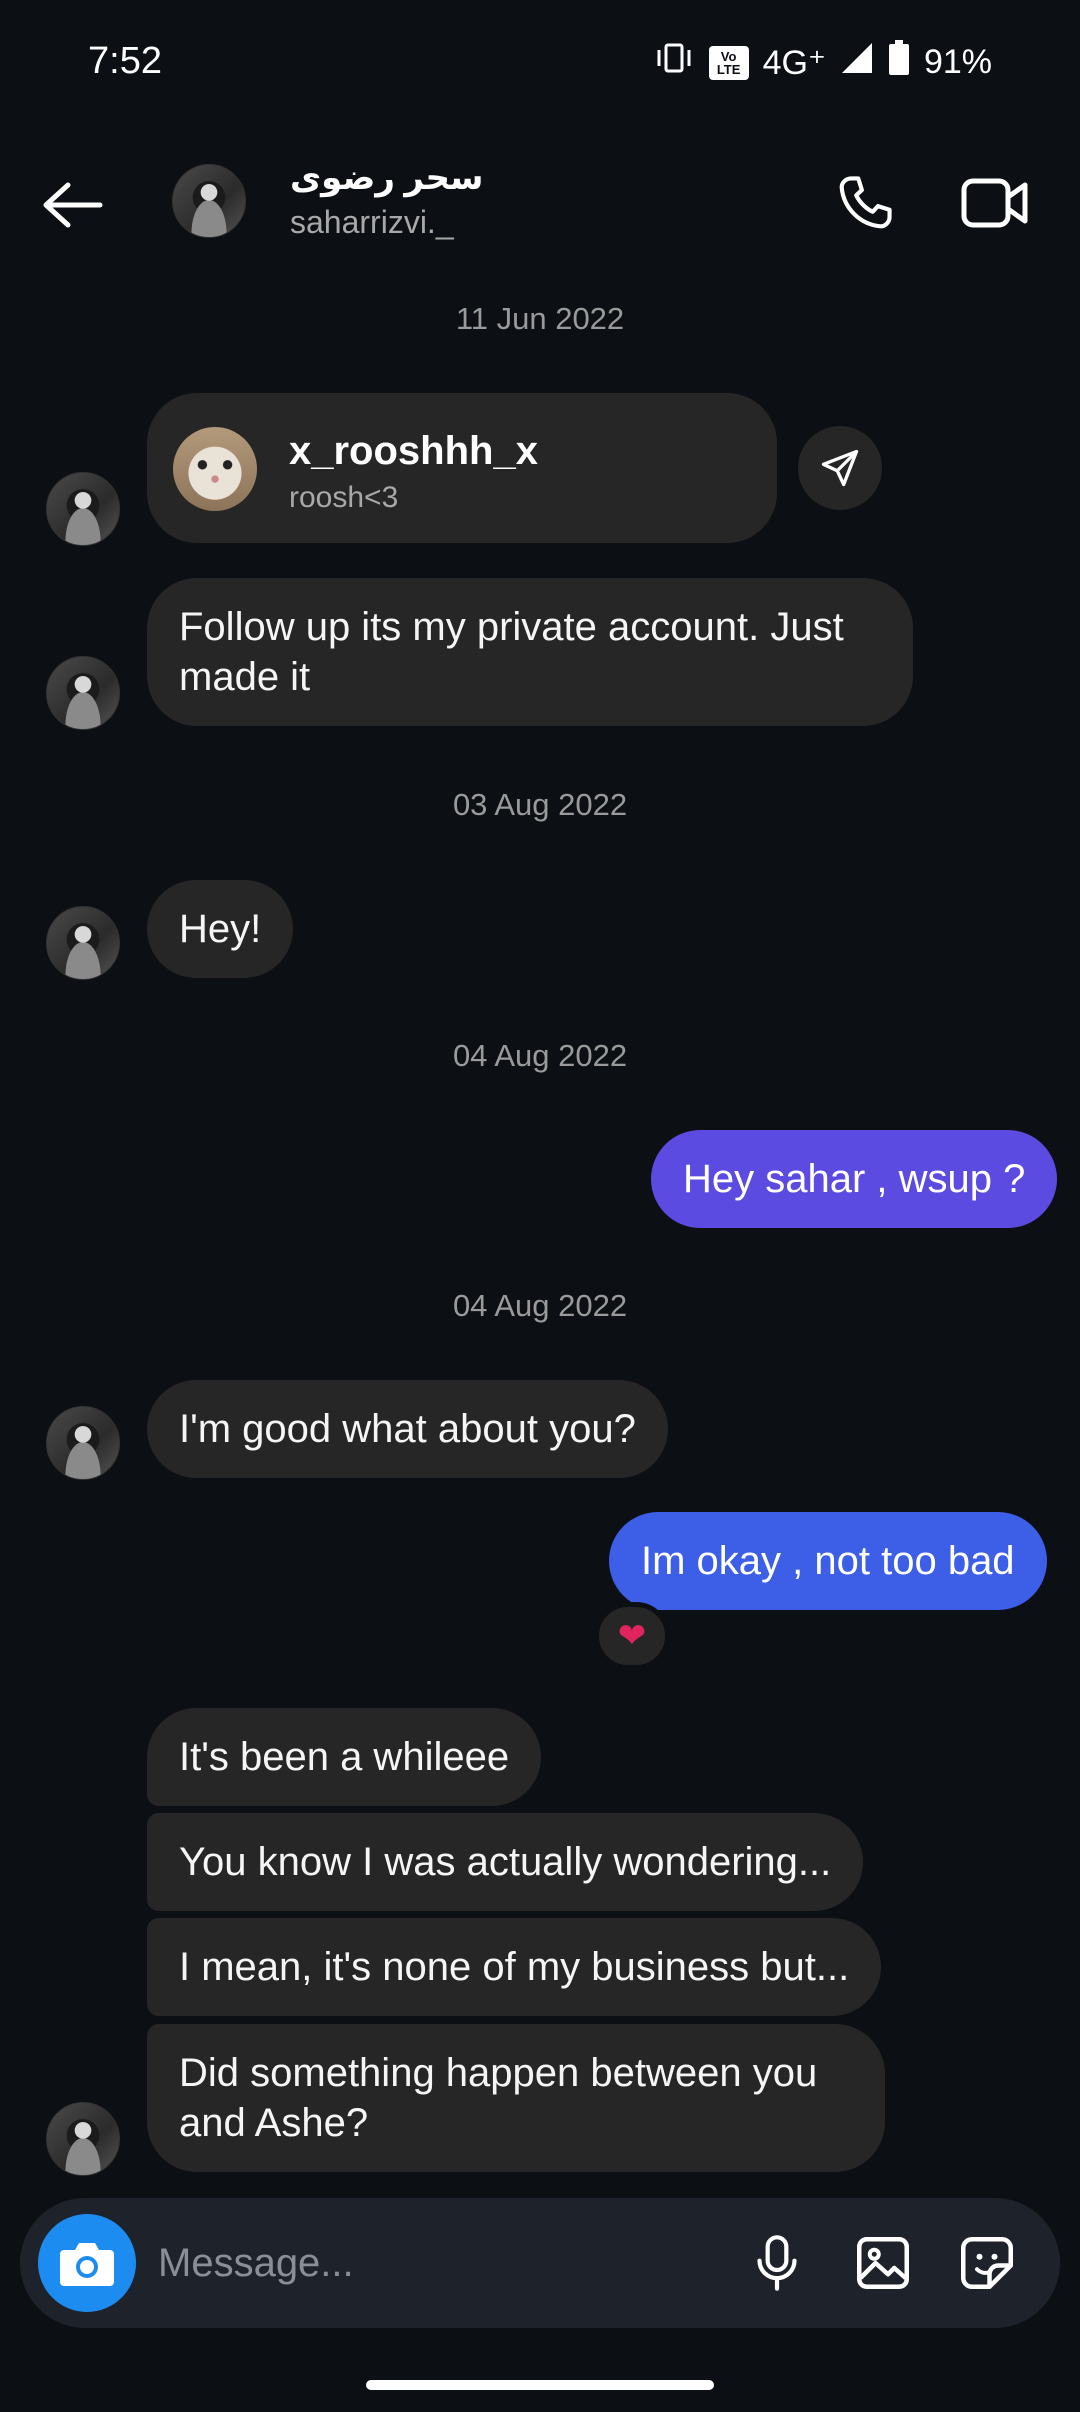  I want to click on microphone-icon, so click(777, 2263).